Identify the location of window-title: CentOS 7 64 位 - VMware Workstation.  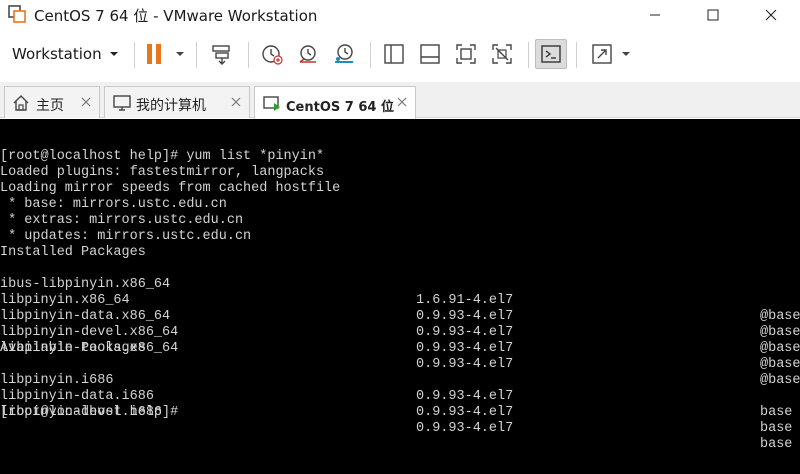
(176, 16).